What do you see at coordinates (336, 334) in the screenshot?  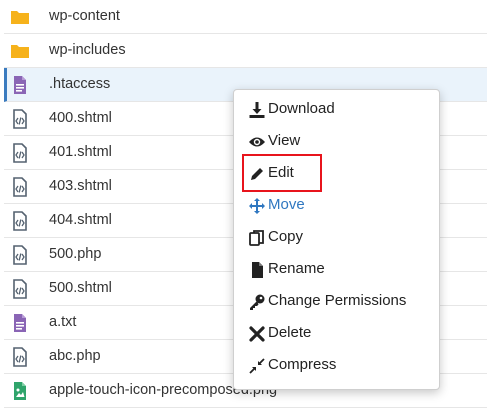 I see `menu-item-delete: Delete` at bounding box center [336, 334].